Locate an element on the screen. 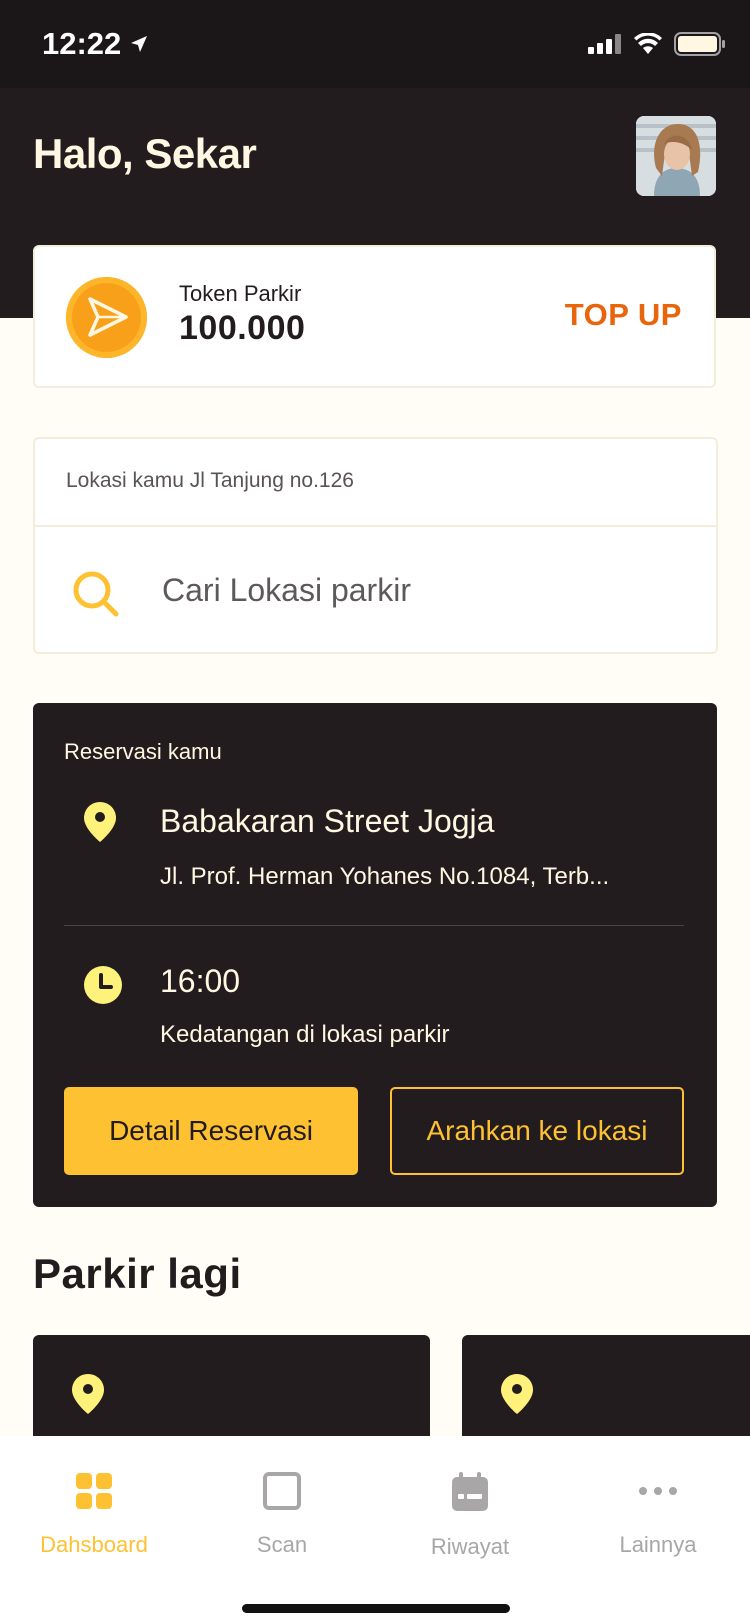 This screenshot has height=1624, width=750. search-card: Lokasi kamu Jl Tanjung no.126 is located at coordinates (375, 545).